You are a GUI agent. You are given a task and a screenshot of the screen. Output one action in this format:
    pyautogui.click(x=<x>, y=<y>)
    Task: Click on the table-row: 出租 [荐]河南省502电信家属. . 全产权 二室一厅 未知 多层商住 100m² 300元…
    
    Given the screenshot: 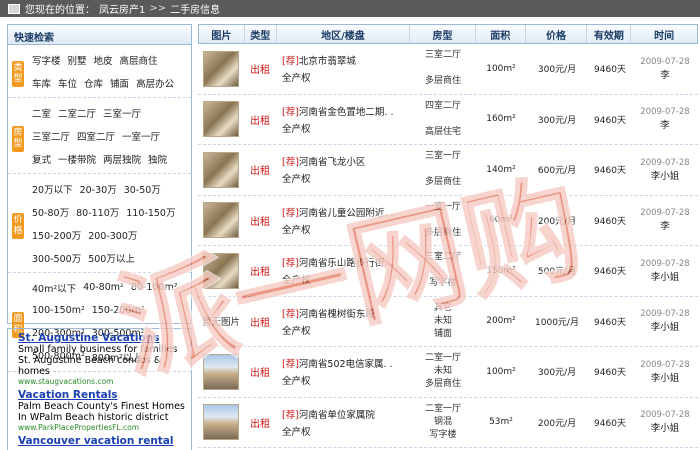 What is the action you would take?
    pyautogui.click(x=448, y=372)
    